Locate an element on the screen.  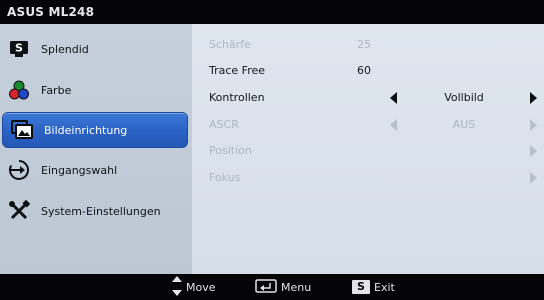
sidebar-item-label: Farbe is located at coordinates (56, 90).